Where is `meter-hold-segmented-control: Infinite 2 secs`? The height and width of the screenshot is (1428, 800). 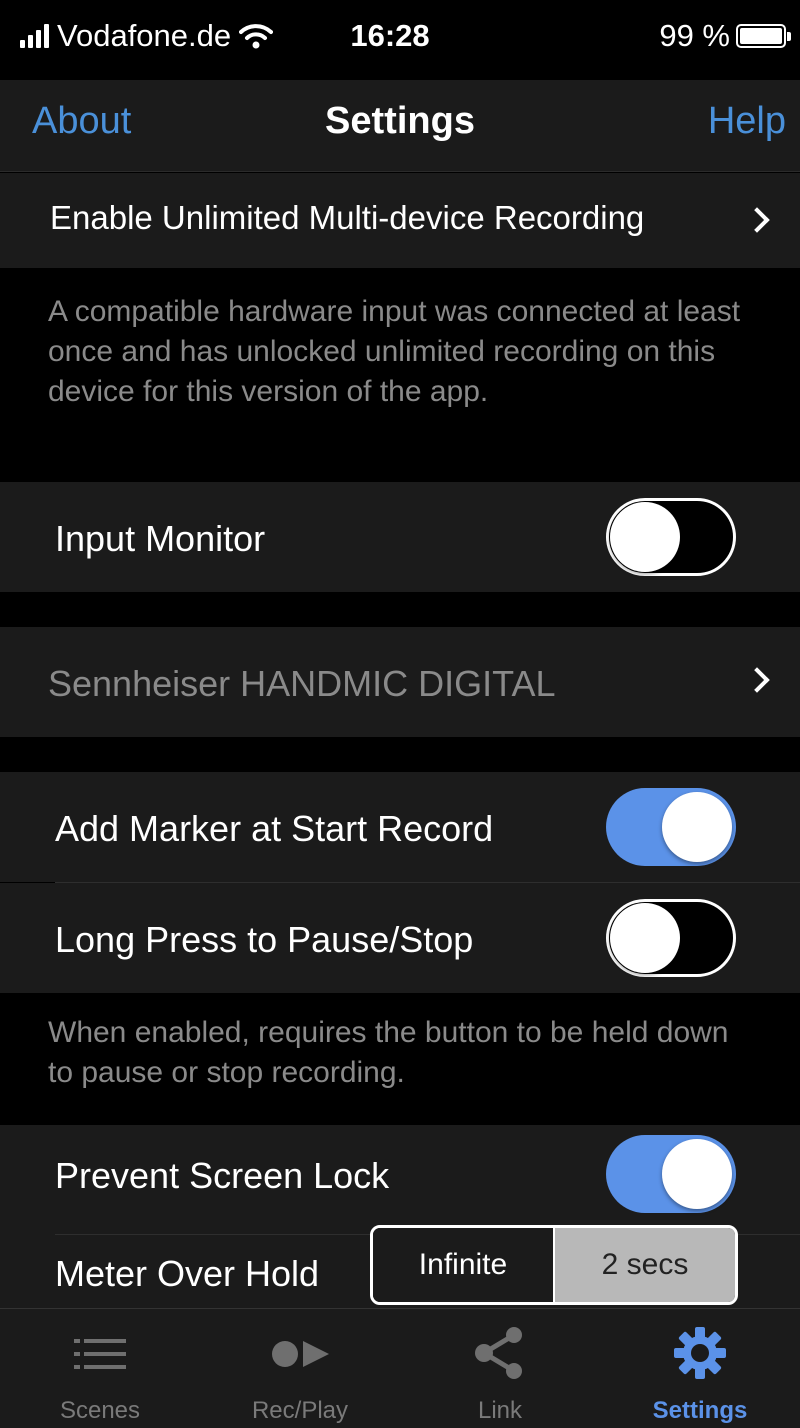
meter-hold-segmented-control: Infinite 2 secs is located at coordinates (554, 1265).